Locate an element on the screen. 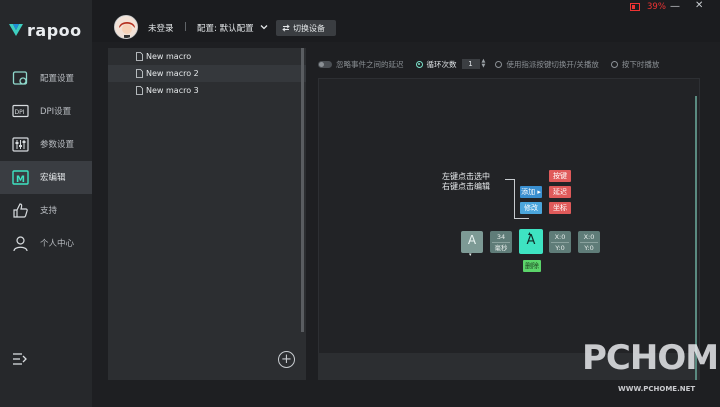 The image size is (720, 407). playback-options: 忽略事件之间的延迟 循环次数 1 ▲ ▼ 使用指派按键切换开/关播放 按下时播放 is located at coordinates (509, 64).